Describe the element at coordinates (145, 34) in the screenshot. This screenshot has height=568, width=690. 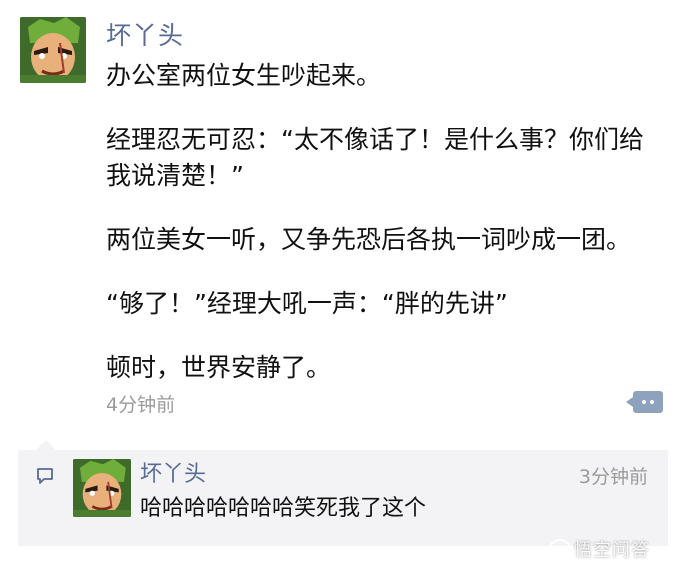
I see `post-author-name: 坏丫头` at that location.